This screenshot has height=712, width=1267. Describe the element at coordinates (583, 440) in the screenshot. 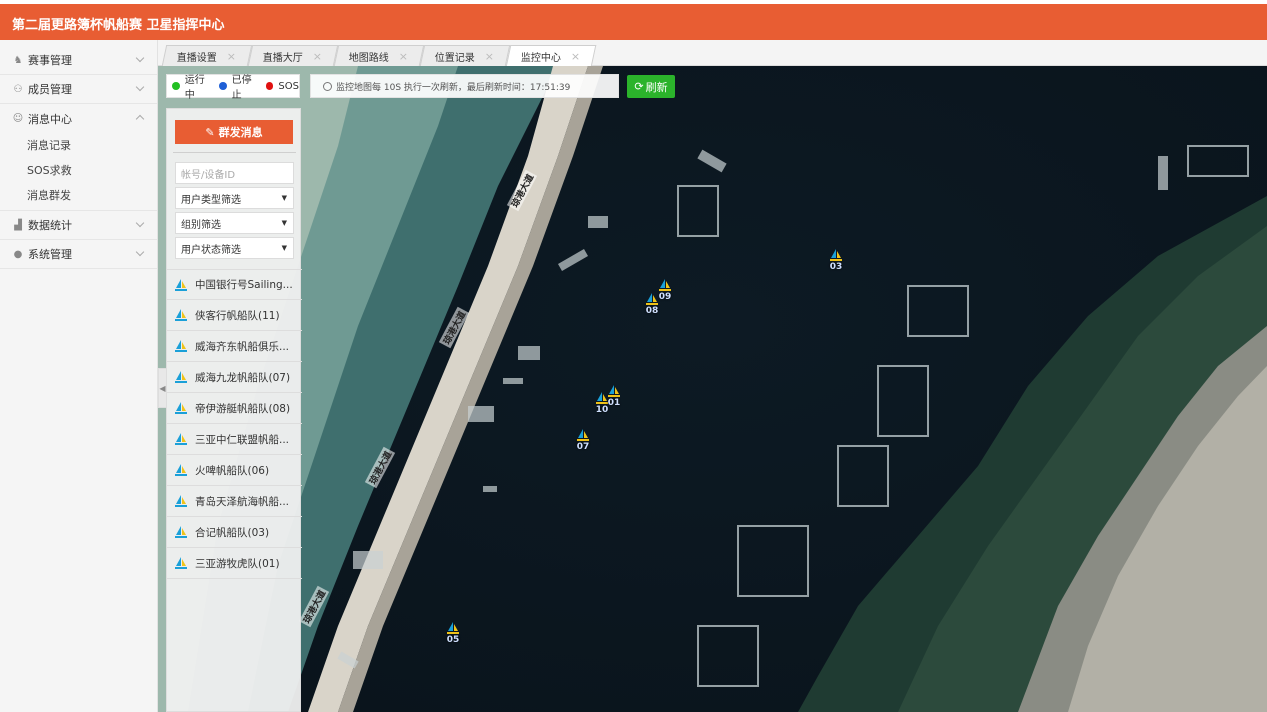

I see `boat-marker-07: 07` at that location.